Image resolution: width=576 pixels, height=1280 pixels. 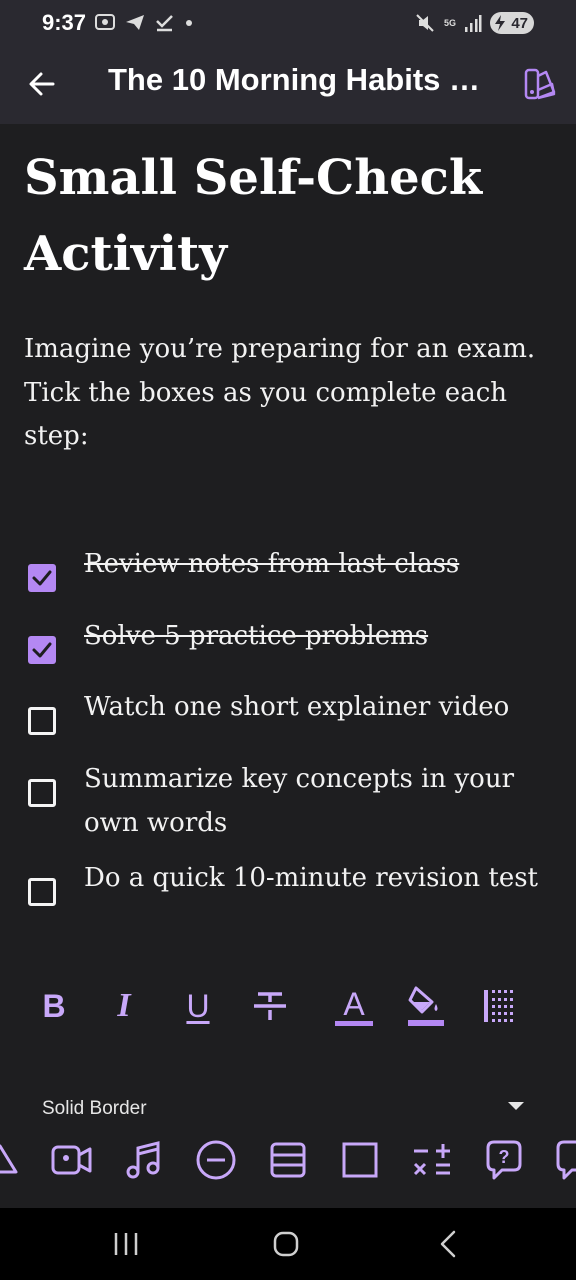 I want to click on question-bubble-icon: ?, so click(x=504, y=1160).